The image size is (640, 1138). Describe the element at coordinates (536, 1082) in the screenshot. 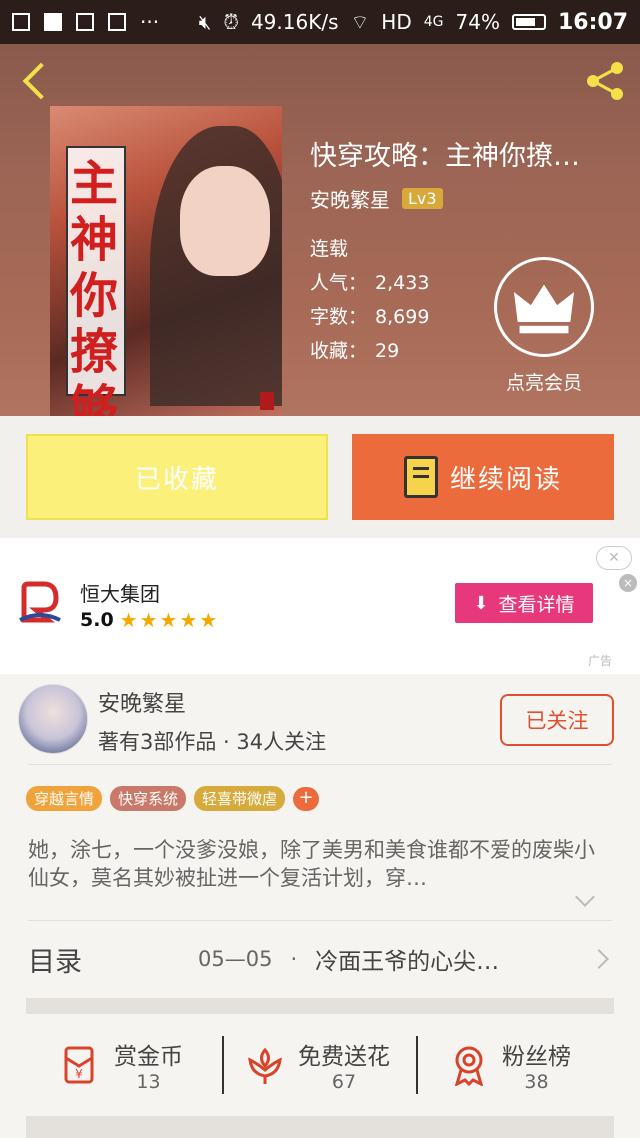

I see `fan-ranking-count: 38` at that location.